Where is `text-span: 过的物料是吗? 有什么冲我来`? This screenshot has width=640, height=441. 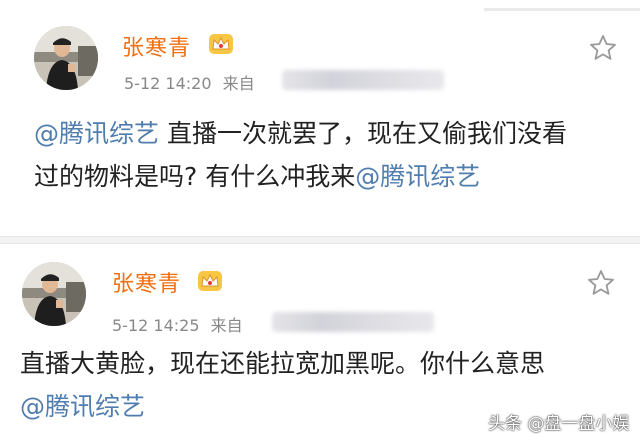
text-span: 过的物料是吗? 有什么冲我来 is located at coordinates (195, 176).